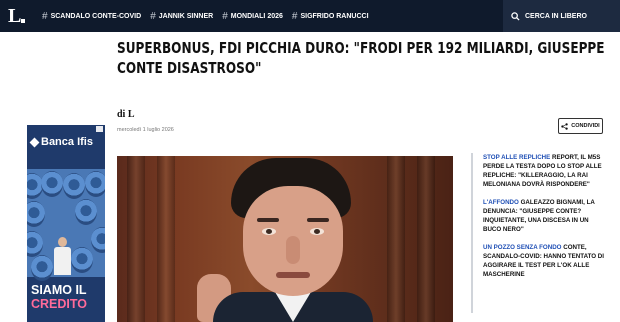  Describe the element at coordinates (91, 16) in the screenshot. I see `topic-scandalo-conte-covid: # SCANDALO CONTE-COVID` at that location.